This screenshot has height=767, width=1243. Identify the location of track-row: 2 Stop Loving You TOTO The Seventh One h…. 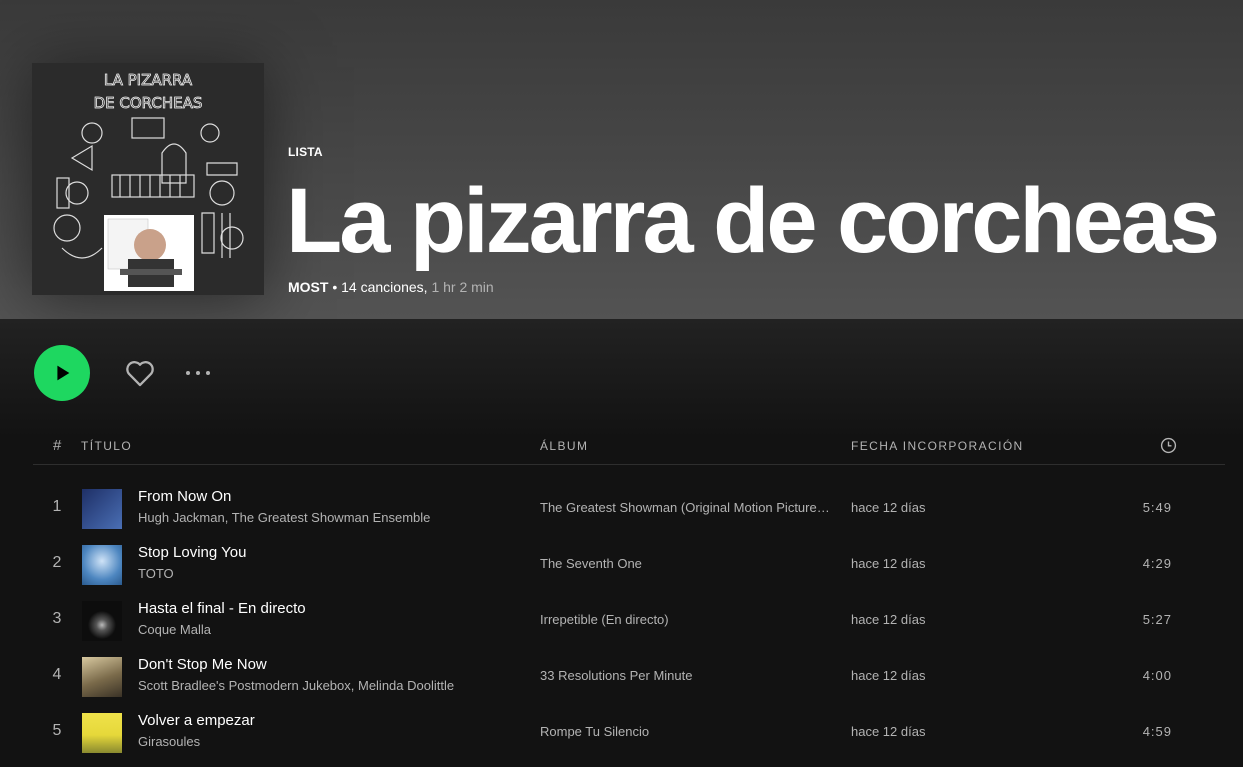
(629, 565).